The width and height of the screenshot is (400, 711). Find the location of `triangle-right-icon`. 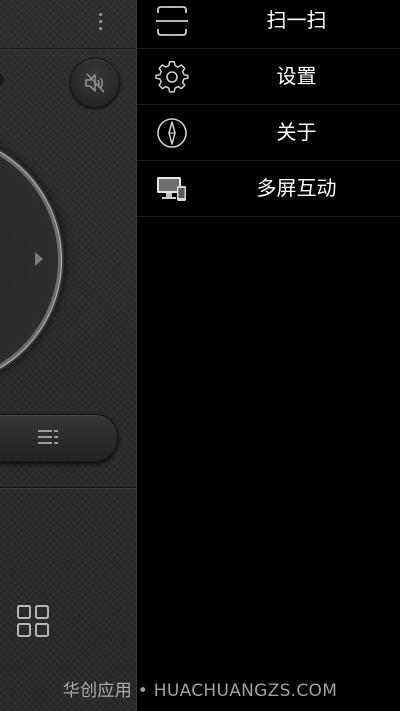

triangle-right-icon is located at coordinates (39, 259).